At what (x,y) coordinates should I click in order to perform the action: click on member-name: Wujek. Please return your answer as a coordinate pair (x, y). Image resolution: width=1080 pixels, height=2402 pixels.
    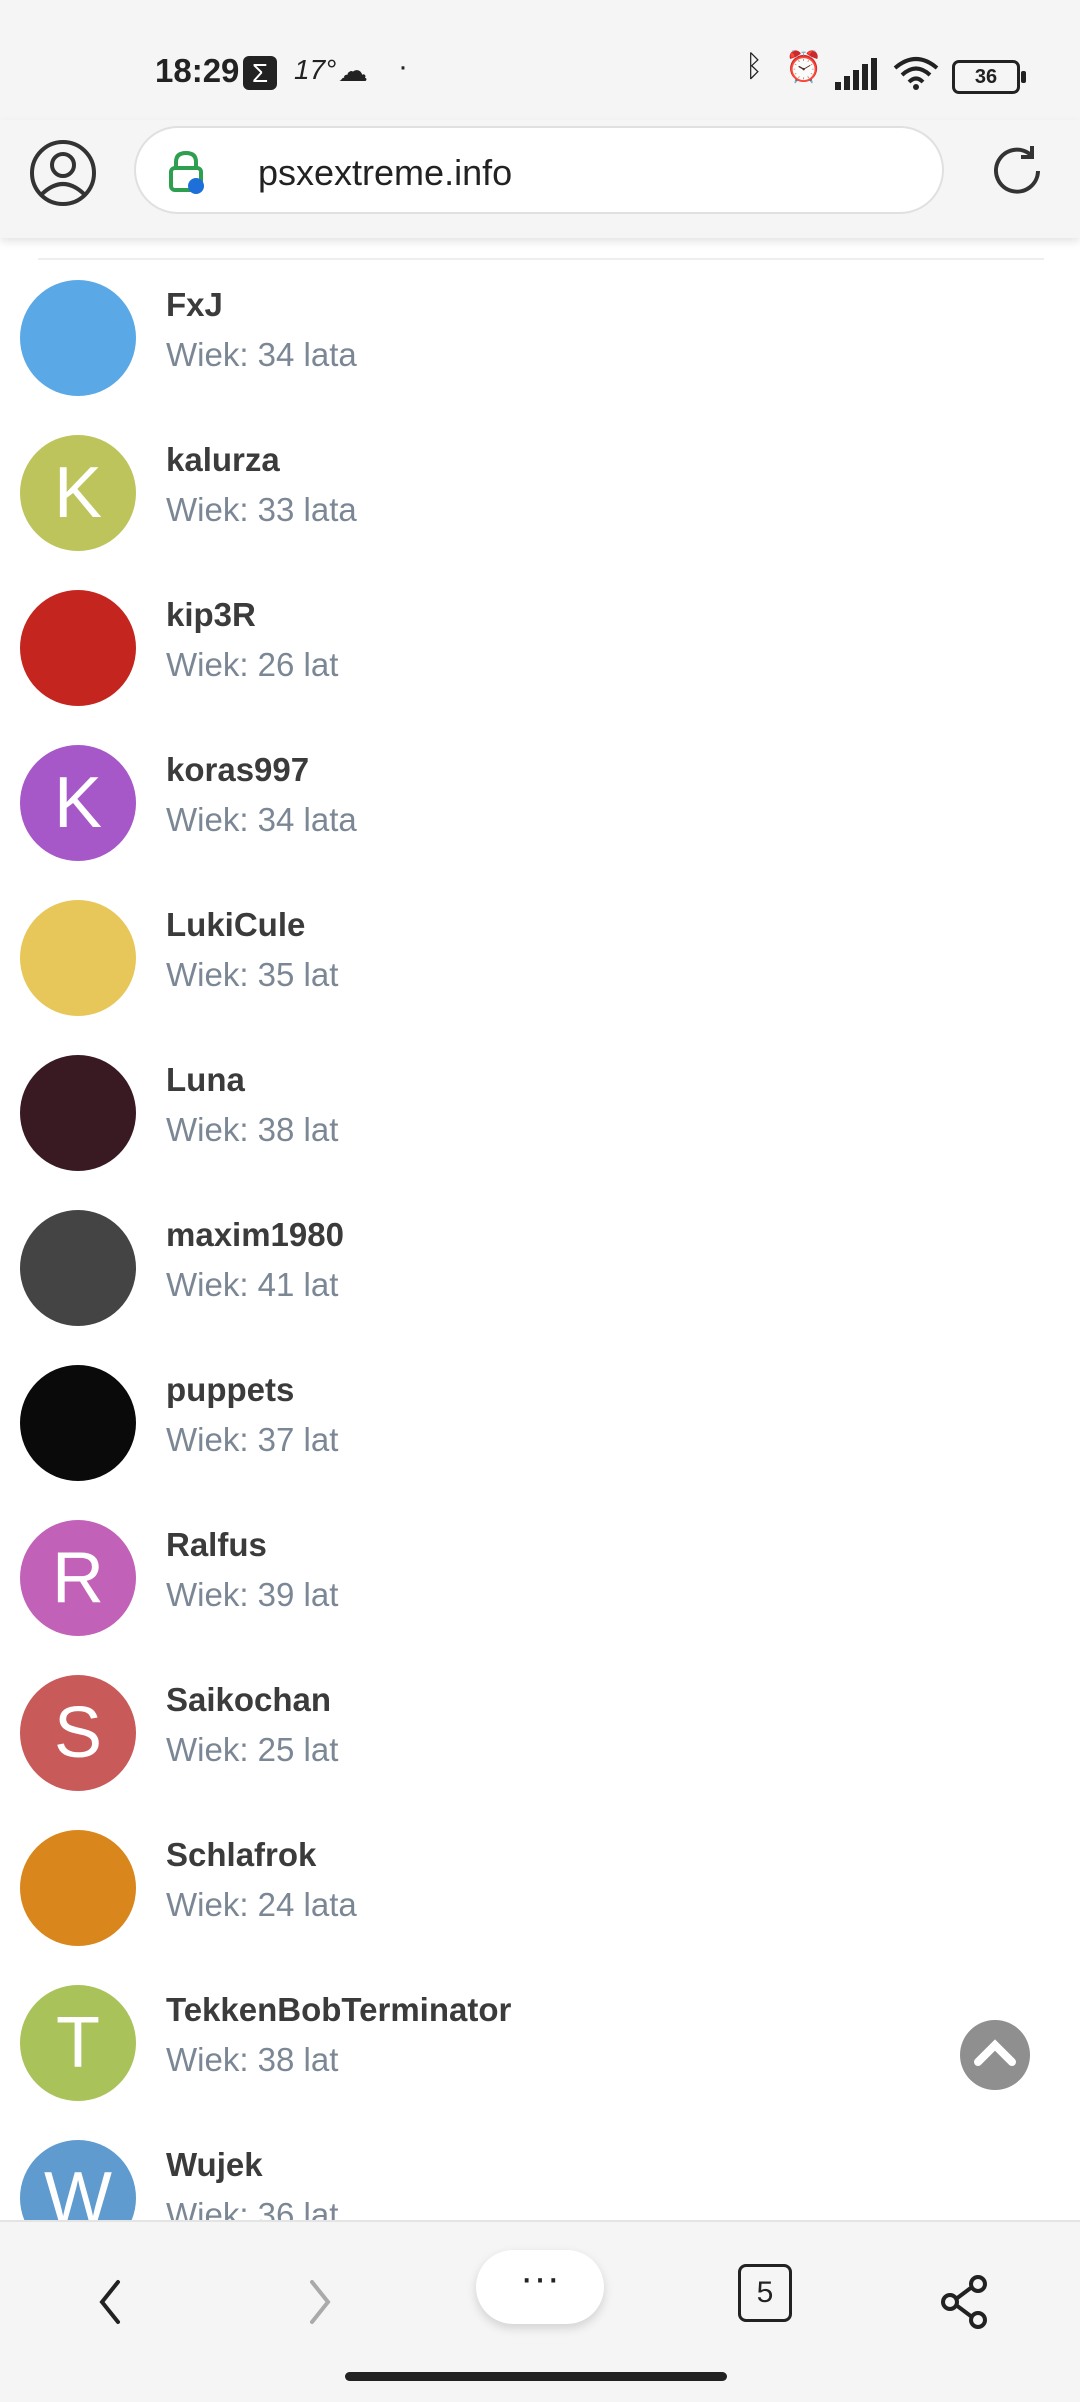
    Looking at the image, I should click on (214, 2165).